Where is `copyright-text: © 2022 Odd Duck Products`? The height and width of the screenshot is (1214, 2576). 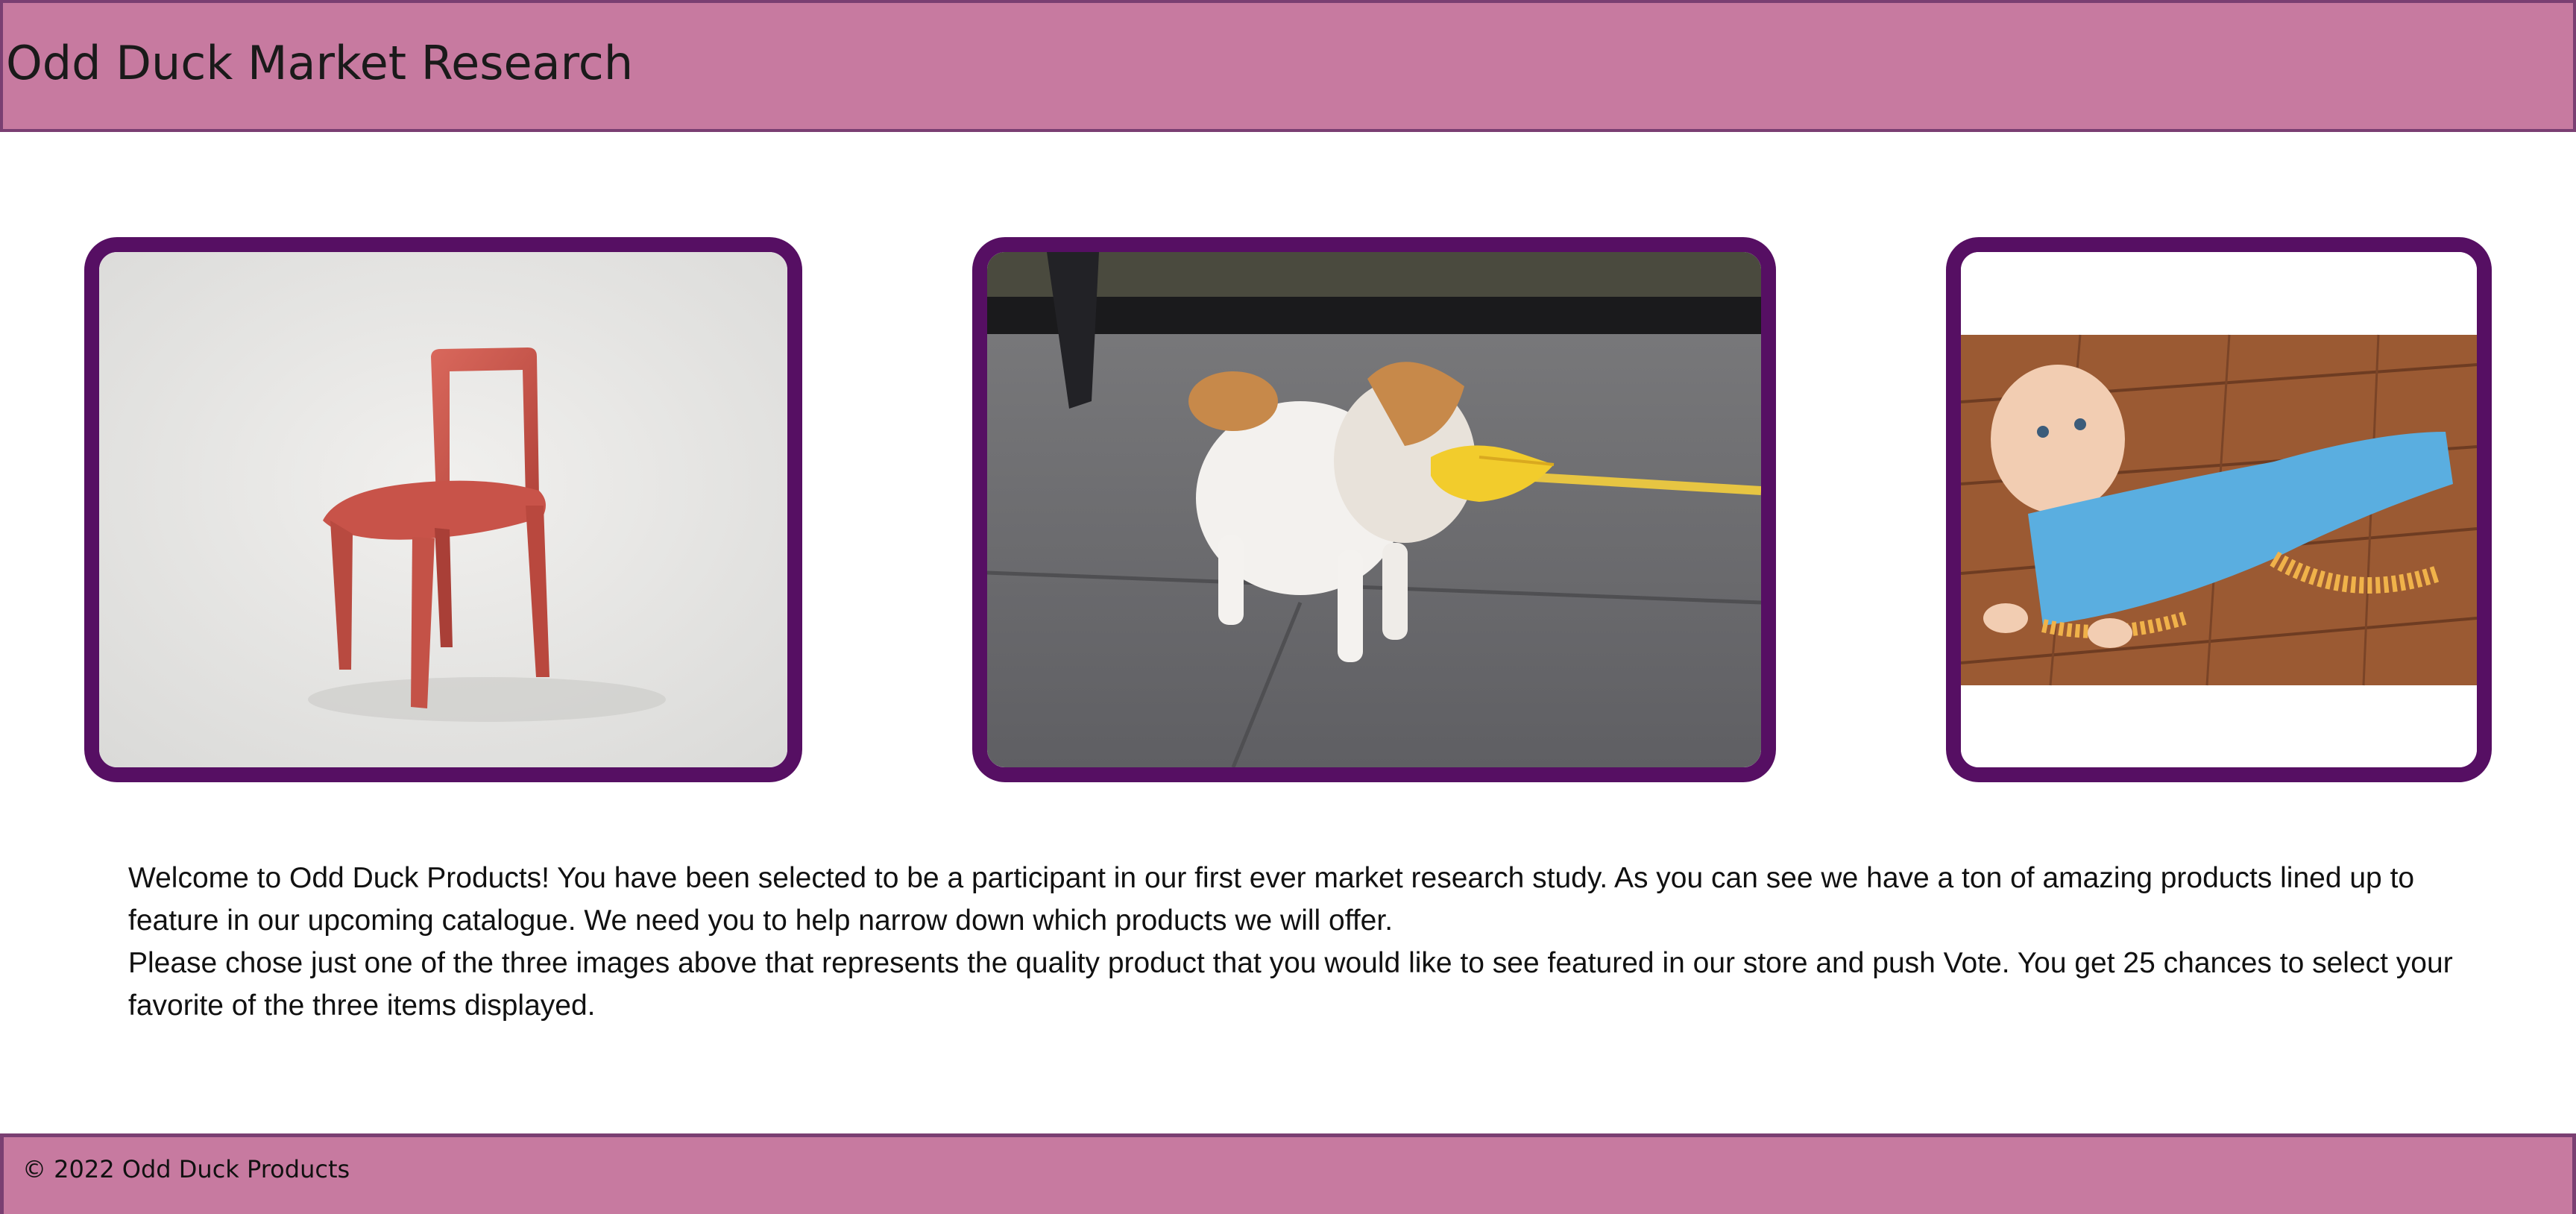 copyright-text: © 2022 Odd Duck Products is located at coordinates (186, 1169).